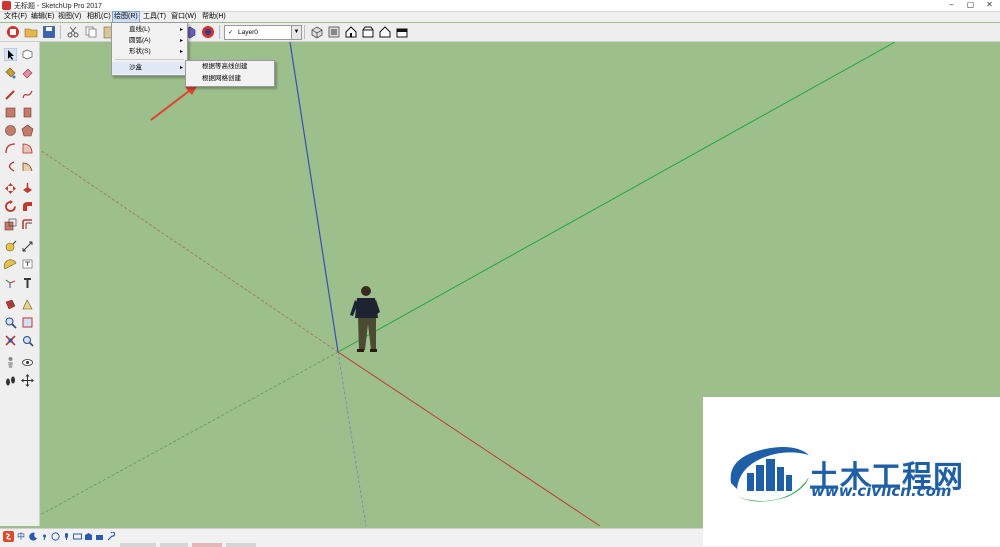 This screenshot has width=1000, height=547. Describe the element at coordinates (27, 130) in the screenshot. I see `polygon-icon` at that location.